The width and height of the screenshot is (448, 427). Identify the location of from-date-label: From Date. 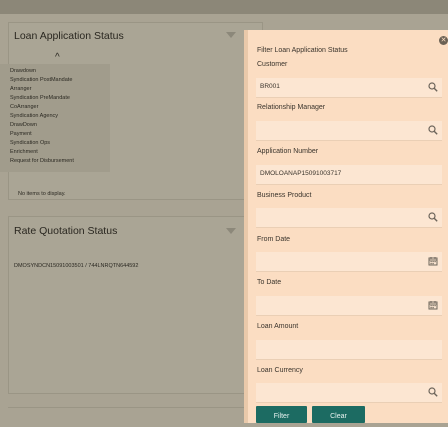
(274, 239).